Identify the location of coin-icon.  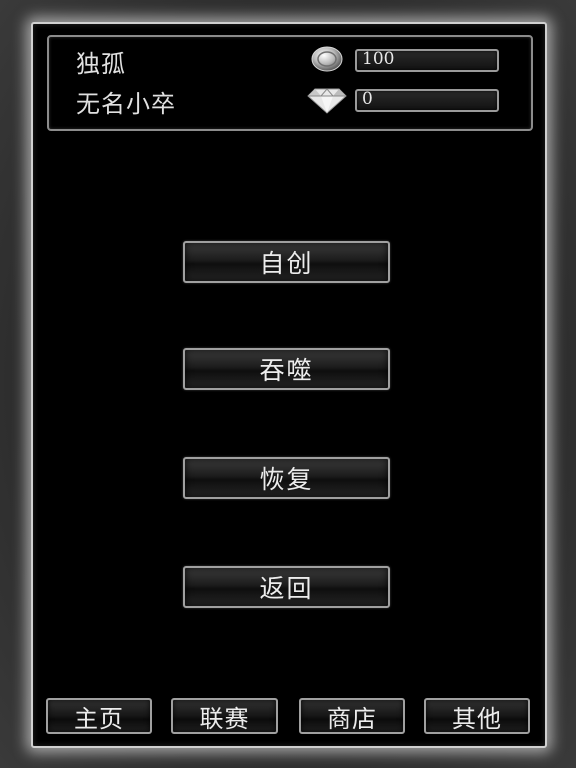
(327, 59).